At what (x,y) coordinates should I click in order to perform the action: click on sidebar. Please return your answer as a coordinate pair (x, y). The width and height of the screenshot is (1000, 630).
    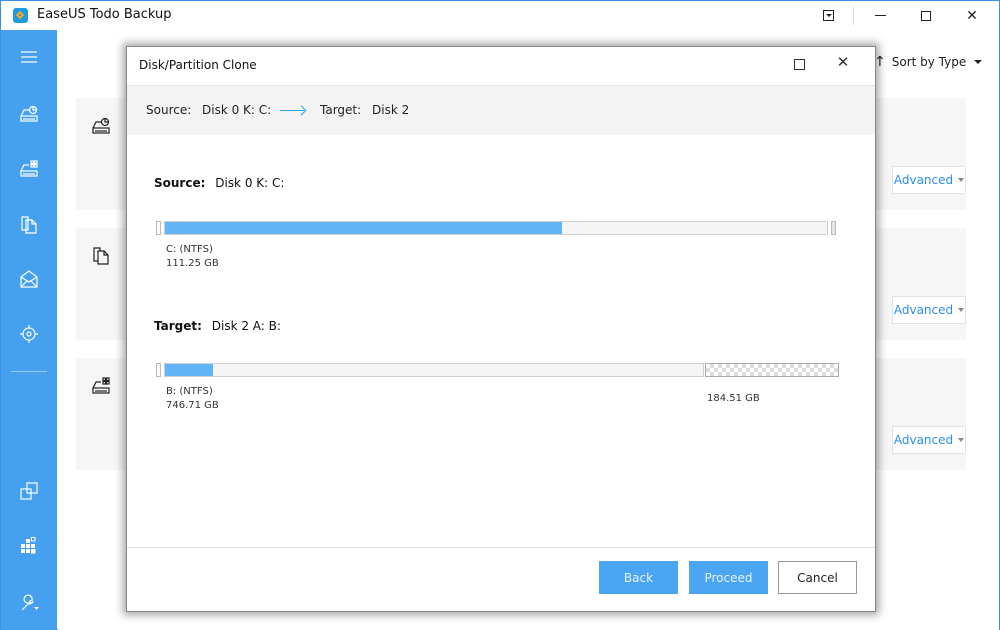
    Looking at the image, I should click on (29, 330).